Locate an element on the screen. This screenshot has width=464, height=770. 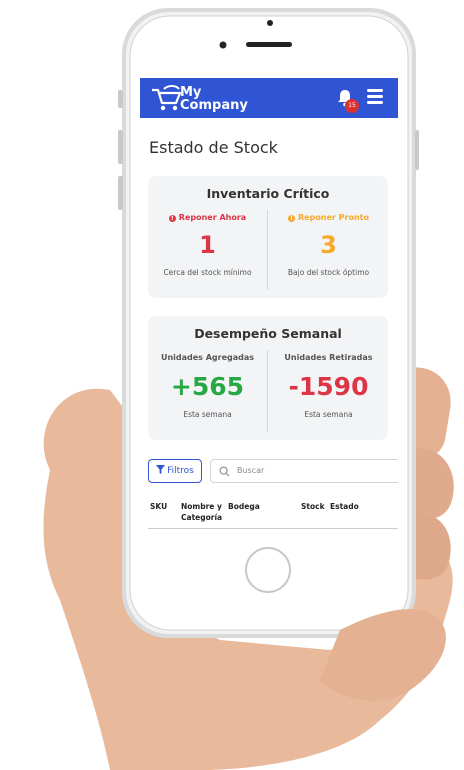
search-icon is located at coordinates (224, 471).